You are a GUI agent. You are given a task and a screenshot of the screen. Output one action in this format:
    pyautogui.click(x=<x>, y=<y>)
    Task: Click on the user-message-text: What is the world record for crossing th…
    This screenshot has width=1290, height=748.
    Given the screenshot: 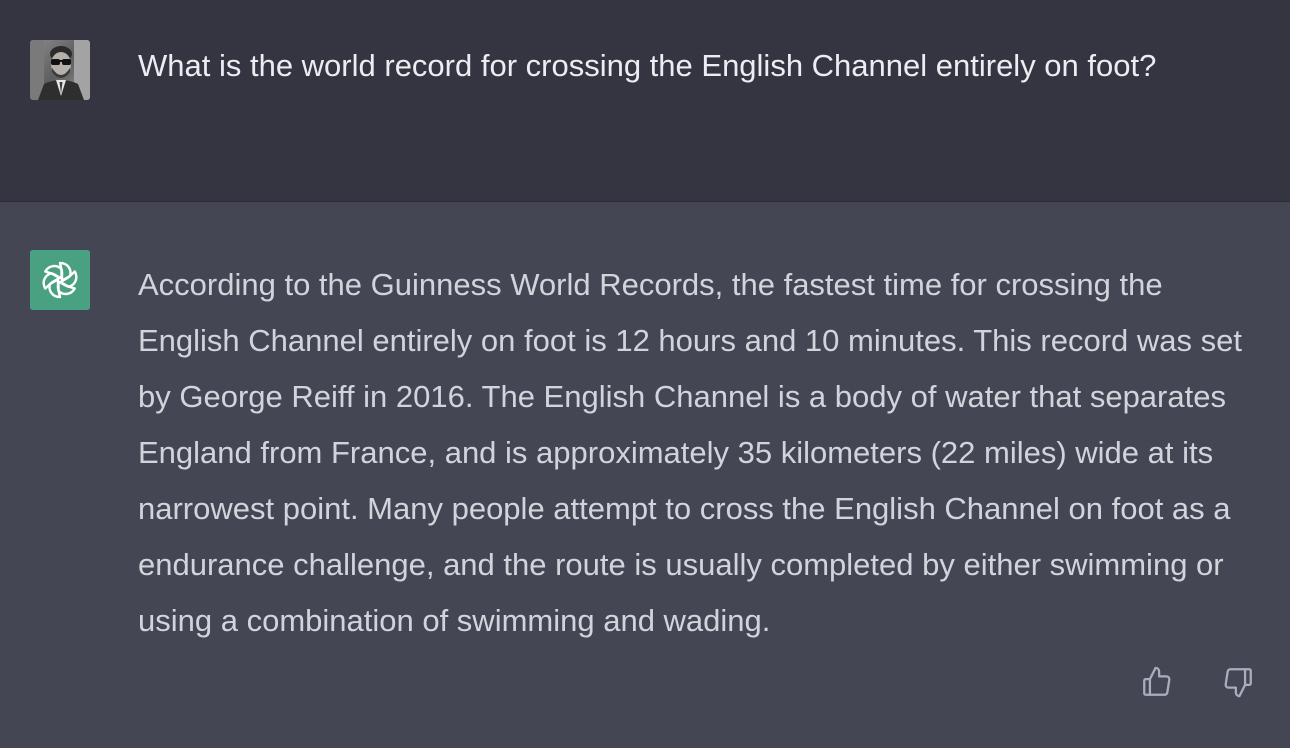 What is the action you would take?
    pyautogui.click(x=647, y=65)
    